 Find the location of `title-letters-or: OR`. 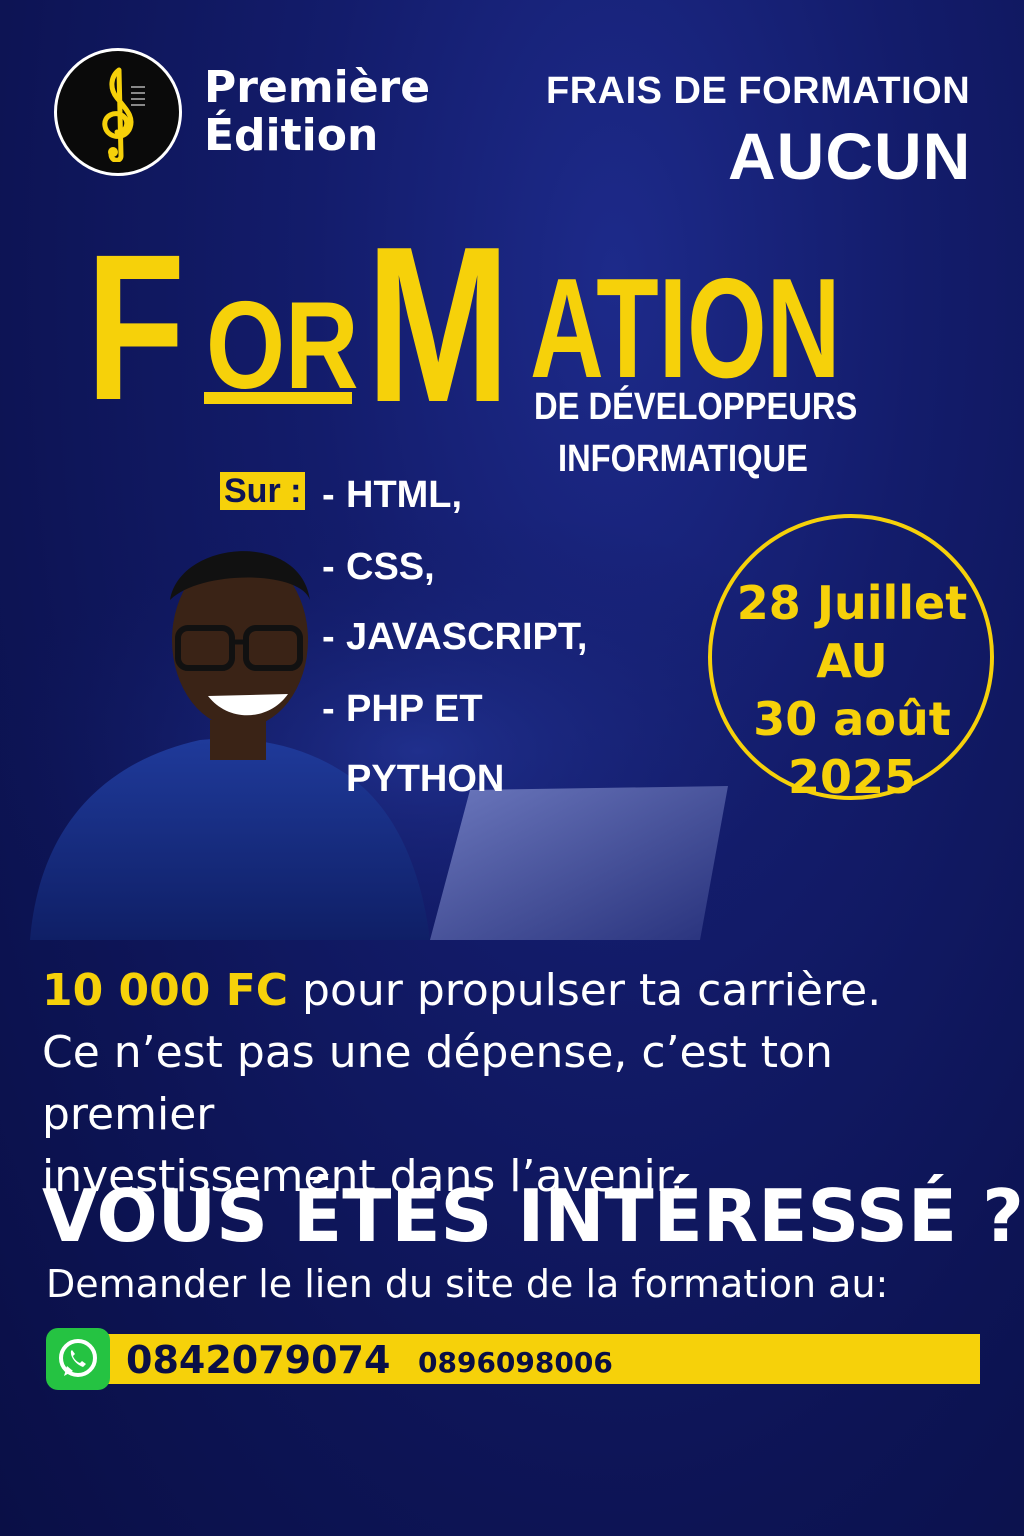

title-letters-or: OR is located at coordinates (282, 346).